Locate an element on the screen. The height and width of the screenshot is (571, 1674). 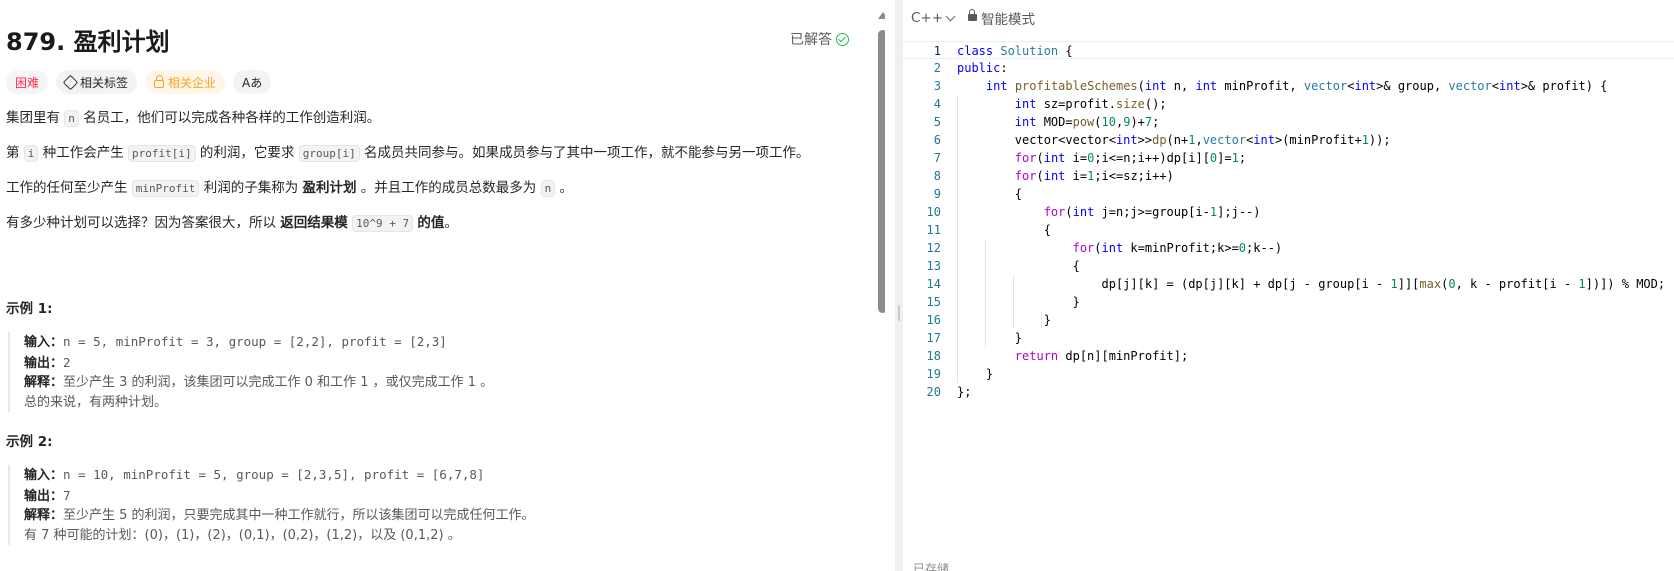
line-number: 5 is located at coordinates (937, 122).